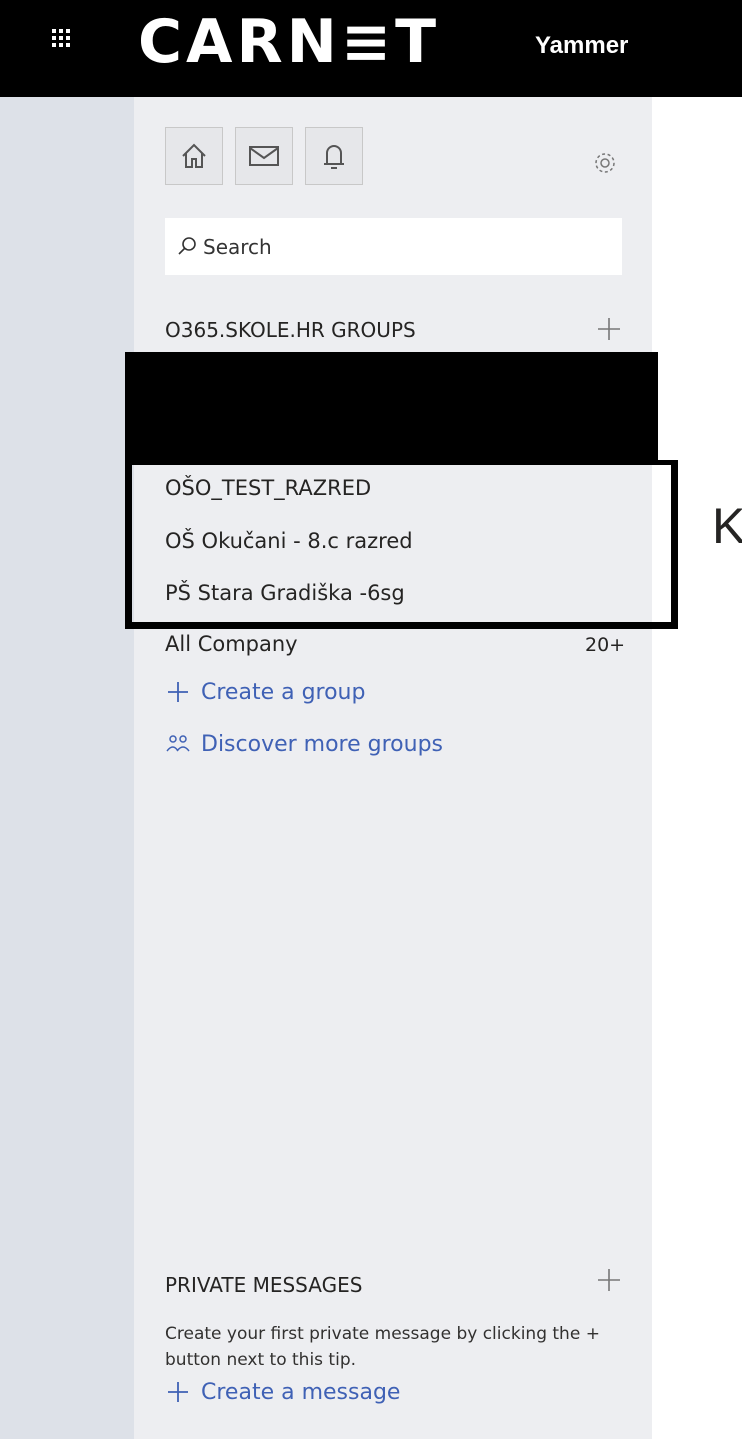 The width and height of the screenshot is (742, 1439). Describe the element at coordinates (391, 406) in the screenshot. I see `redacted-area` at that location.